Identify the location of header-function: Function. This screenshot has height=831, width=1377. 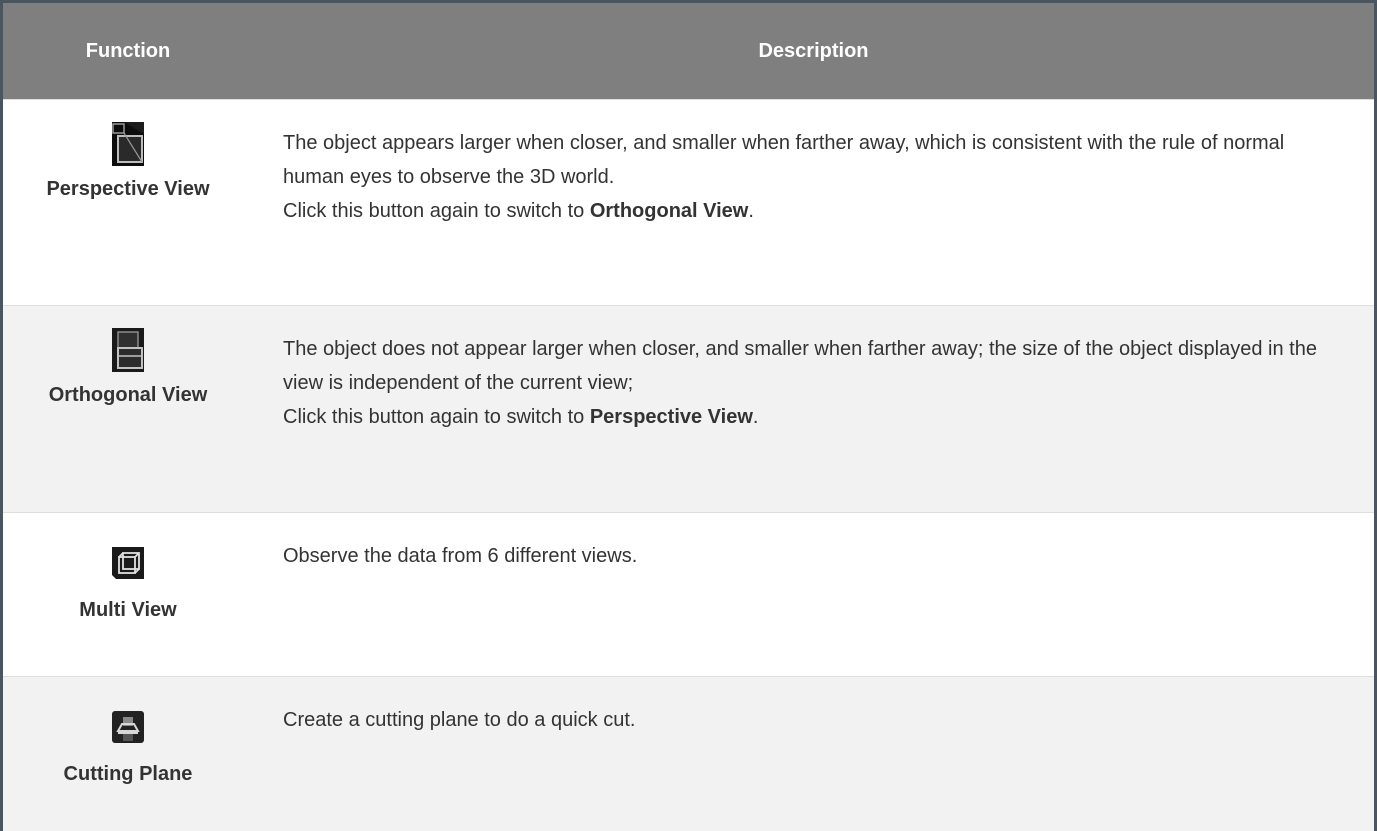
(128, 50).